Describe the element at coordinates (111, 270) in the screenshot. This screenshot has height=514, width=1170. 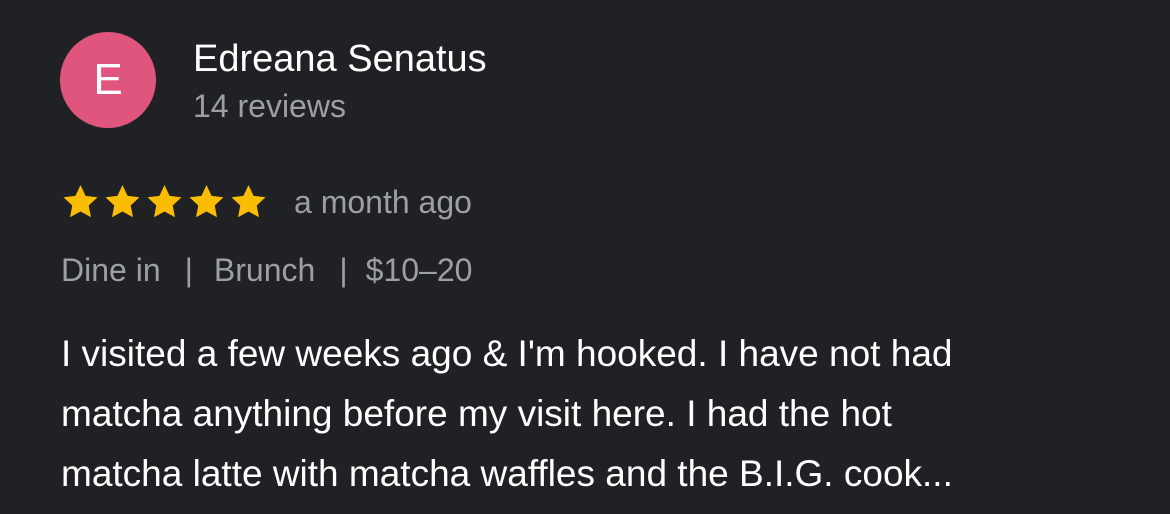
I see `tag-service: Dine in` at that location.